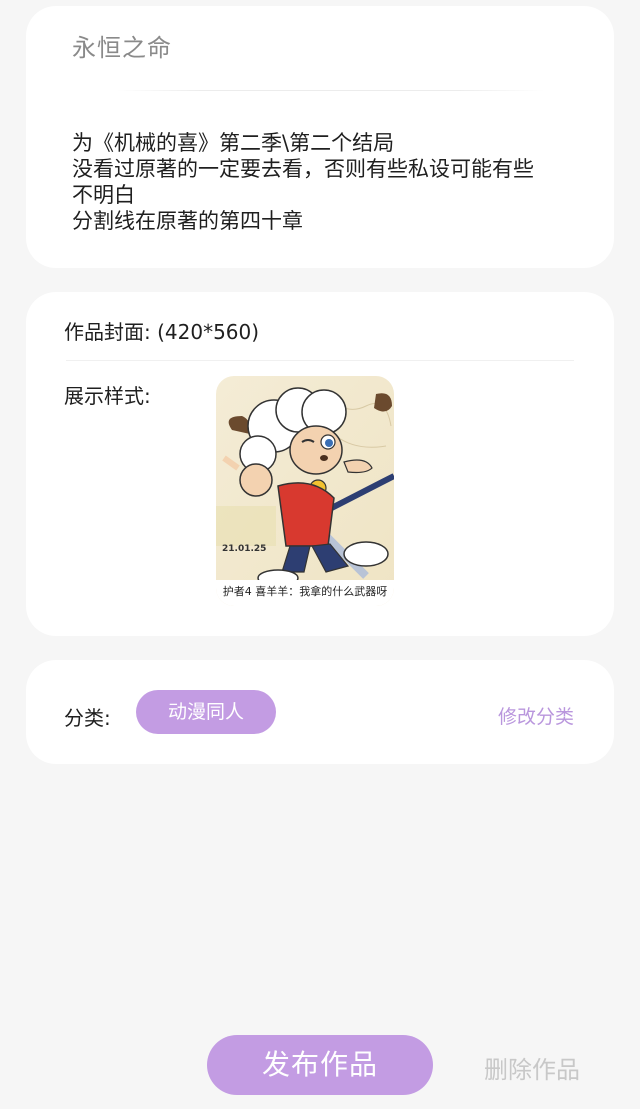 This screenshot has height=1109, width=640. I want to click on delete-button: 删除作品, so click(532, 1067).